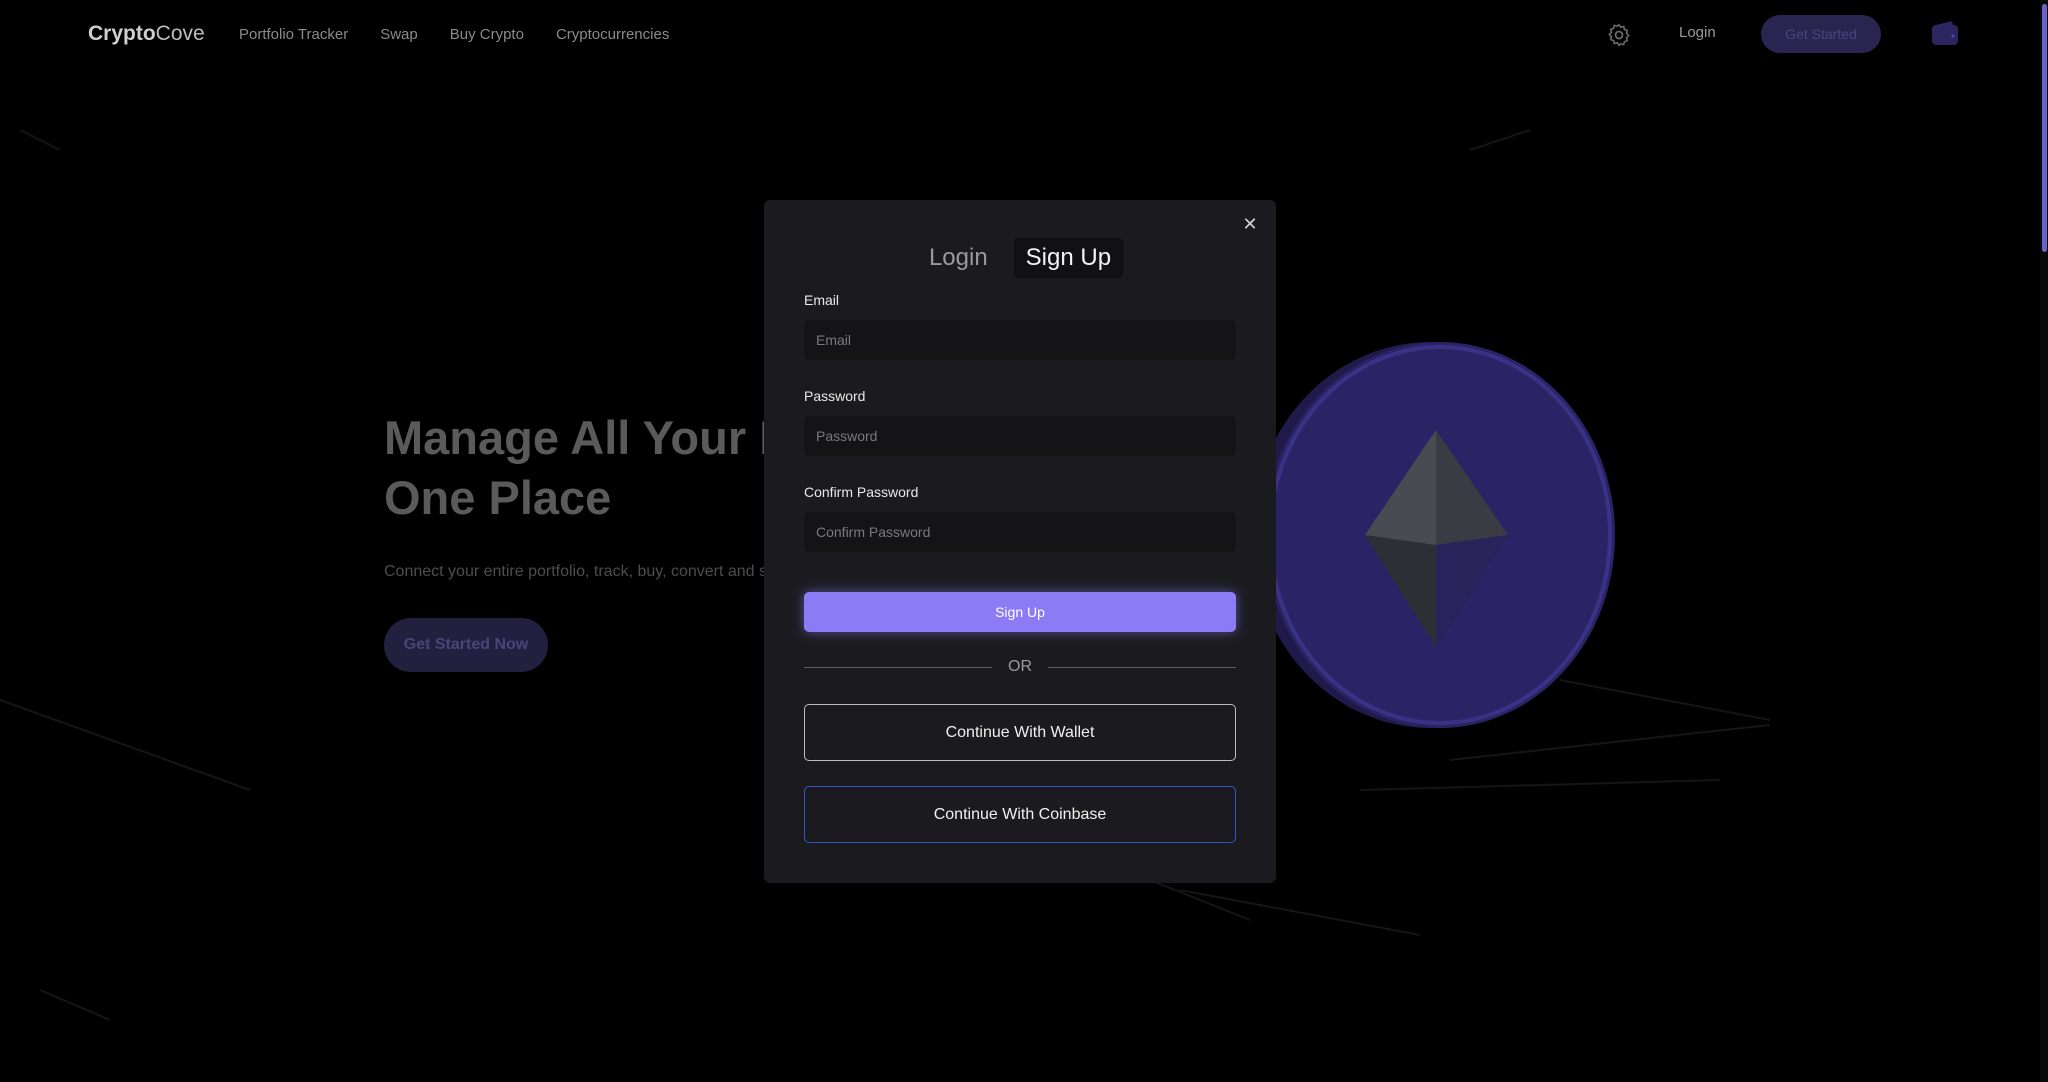  What do you see at coordinates (1020, 814) in the screenshot?
I see `continue-with-coinbase-button: Continue With Coinbase` at bounding box center [1020, 814].